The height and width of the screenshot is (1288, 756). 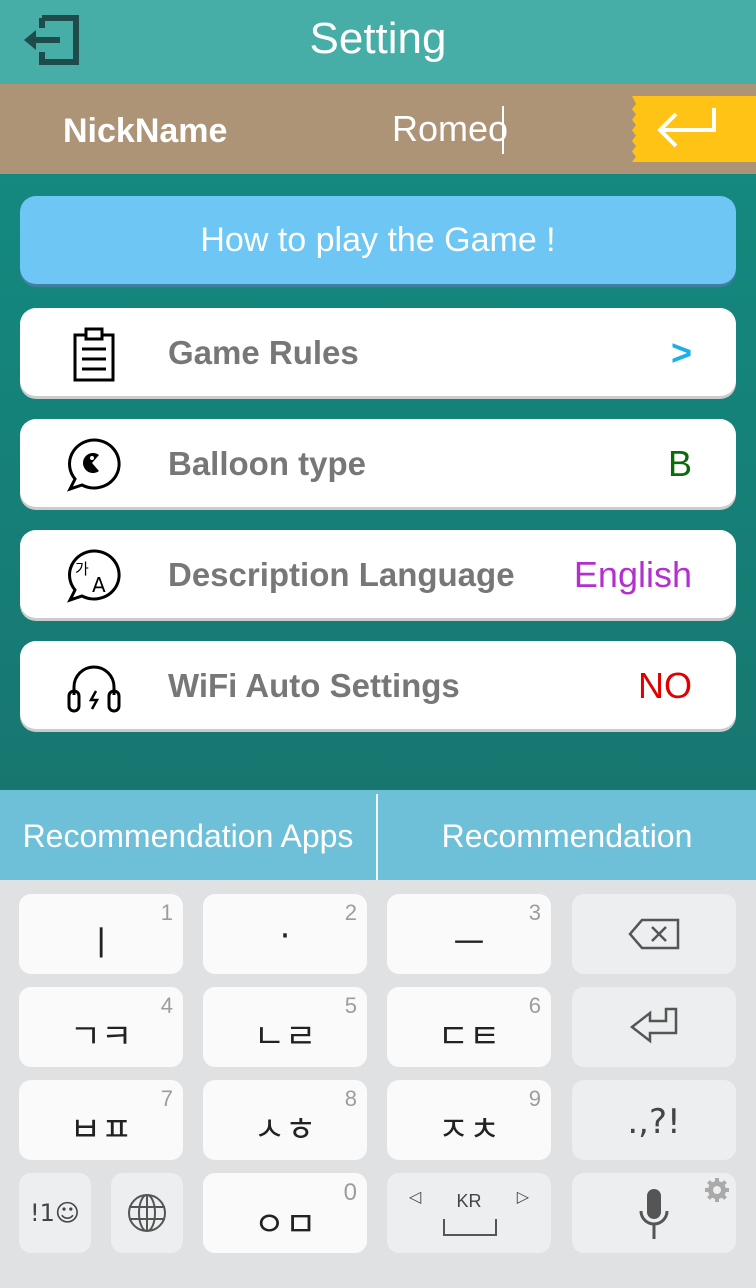 I want to click on key-9: 9 ㅈㅊ, so click(x=469, y=1120).